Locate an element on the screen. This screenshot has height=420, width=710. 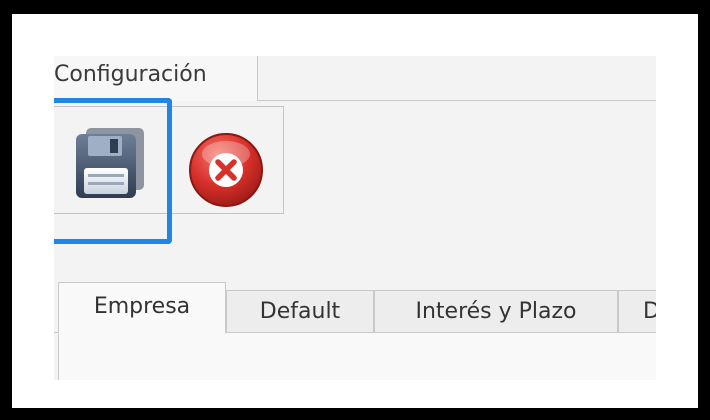
tab-default: Default is located at coordinates (300, 311).